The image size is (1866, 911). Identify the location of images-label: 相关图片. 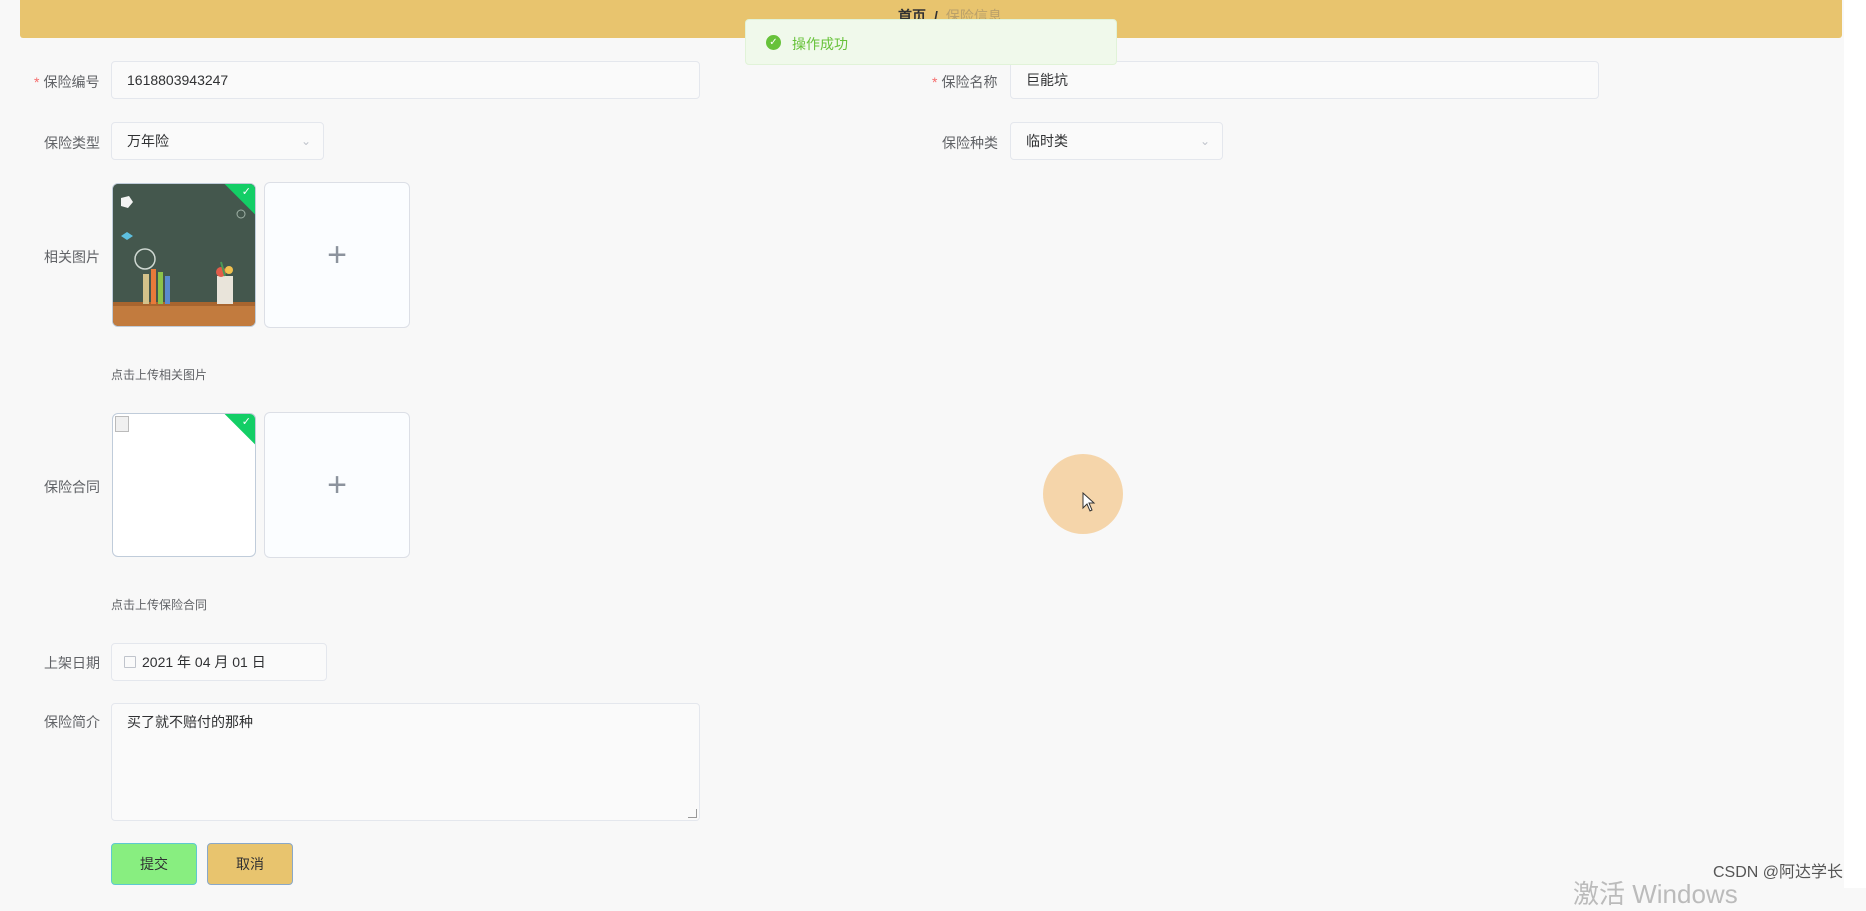
(72, 257).